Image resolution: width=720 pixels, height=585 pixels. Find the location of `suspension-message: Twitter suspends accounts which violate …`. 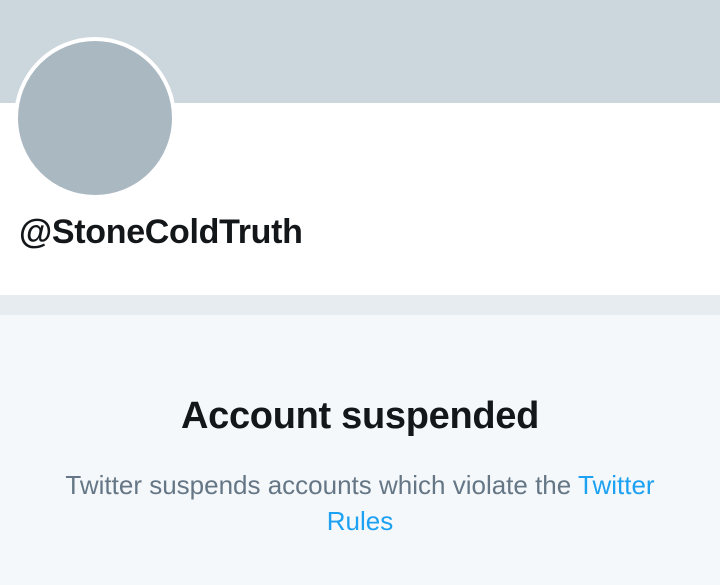

suspension-message: Twitter suspends accounts which violate … is located at coordinates (360, 503).